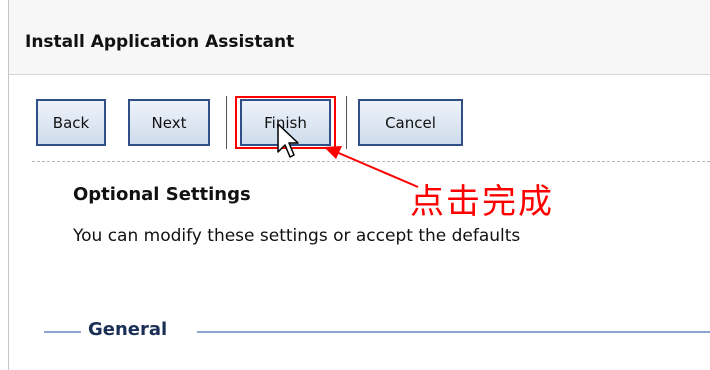 The width and height of the screenshot is (710, 370). Describe the element at coordinates (160, 42) in the screenshot. I see `page-title: Install Application Assistant` at that location.